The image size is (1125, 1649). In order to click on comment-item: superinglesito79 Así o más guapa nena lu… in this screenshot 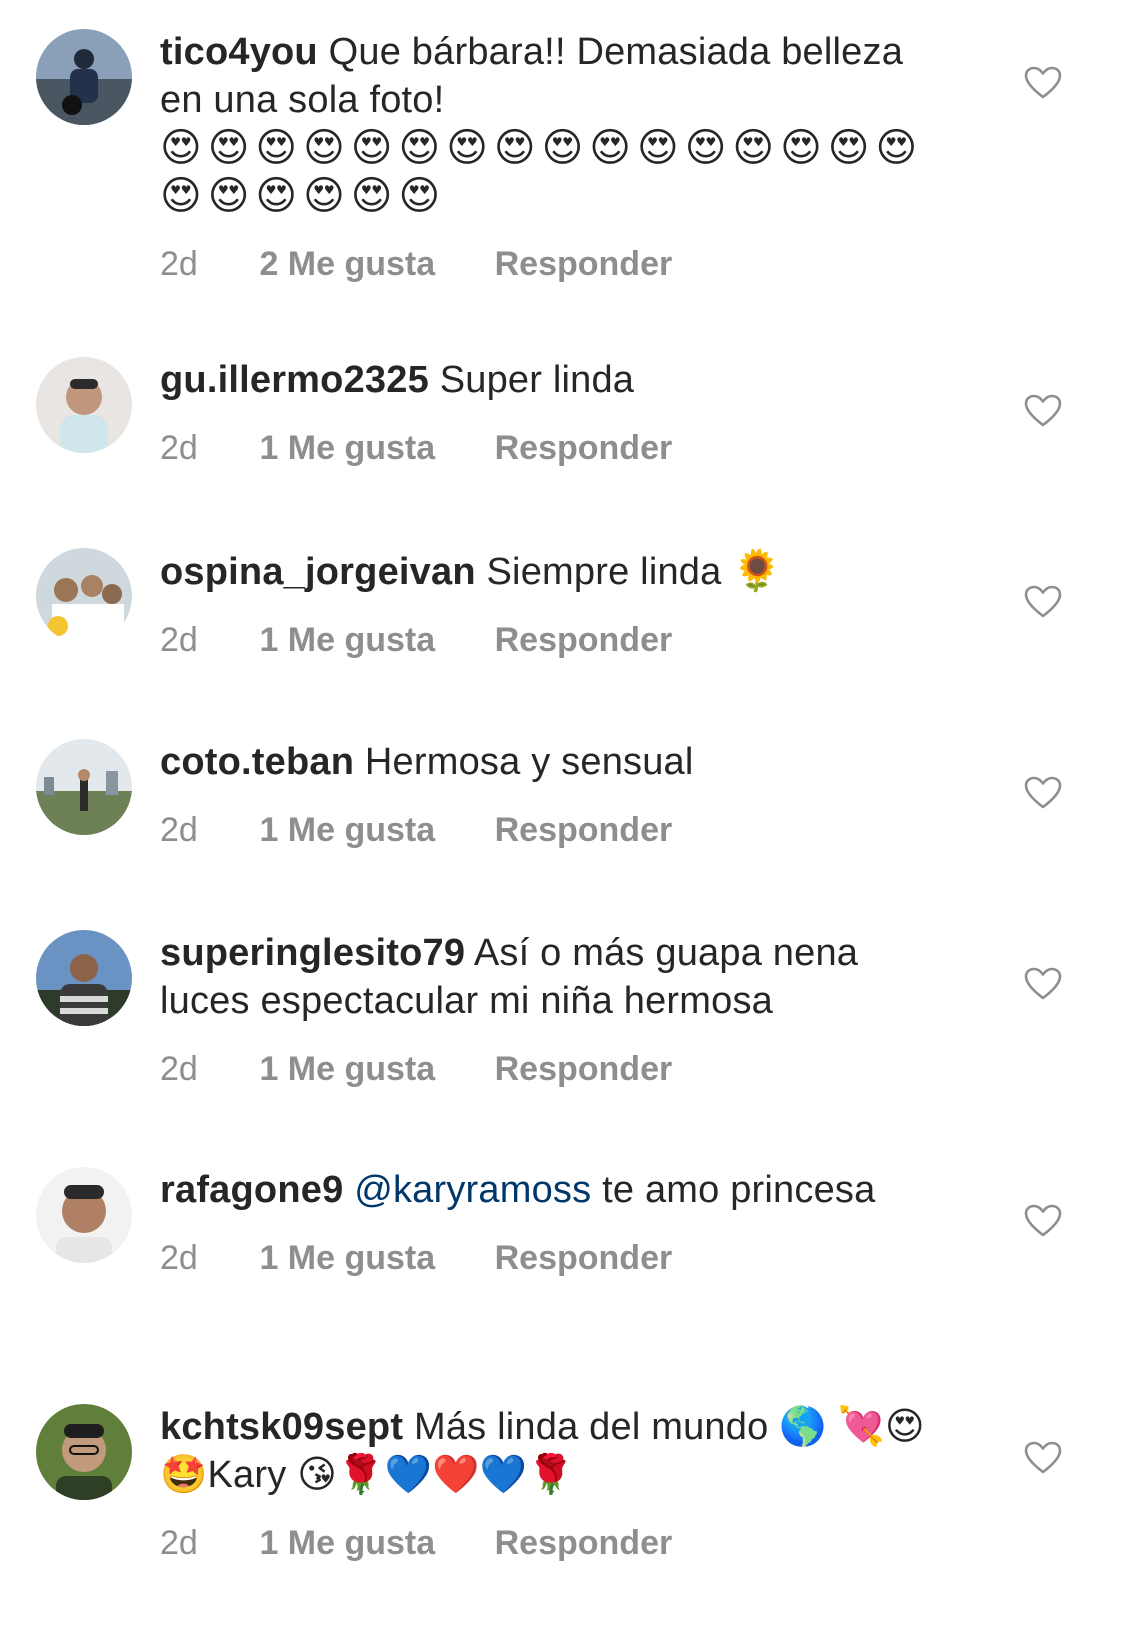, I will do `click(562, 1018)`.